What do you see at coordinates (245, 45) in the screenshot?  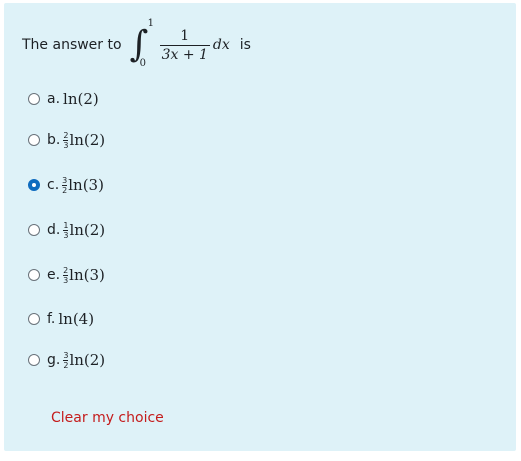 I see `question-suffix: is` at bounding box center [245, 45].